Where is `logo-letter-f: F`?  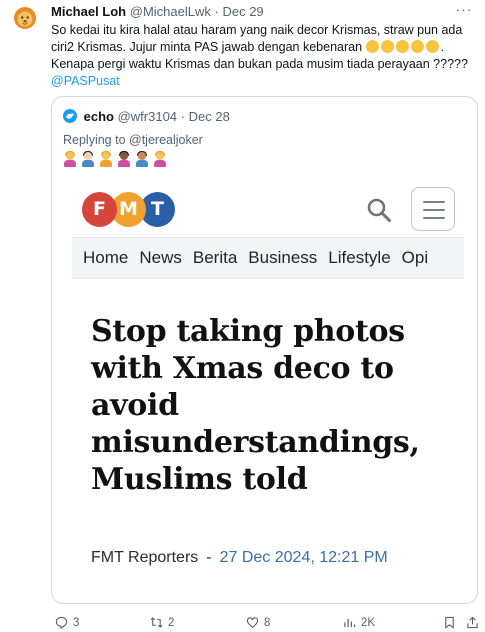
logo-letter-f: F is located at coordinates (99, 209).